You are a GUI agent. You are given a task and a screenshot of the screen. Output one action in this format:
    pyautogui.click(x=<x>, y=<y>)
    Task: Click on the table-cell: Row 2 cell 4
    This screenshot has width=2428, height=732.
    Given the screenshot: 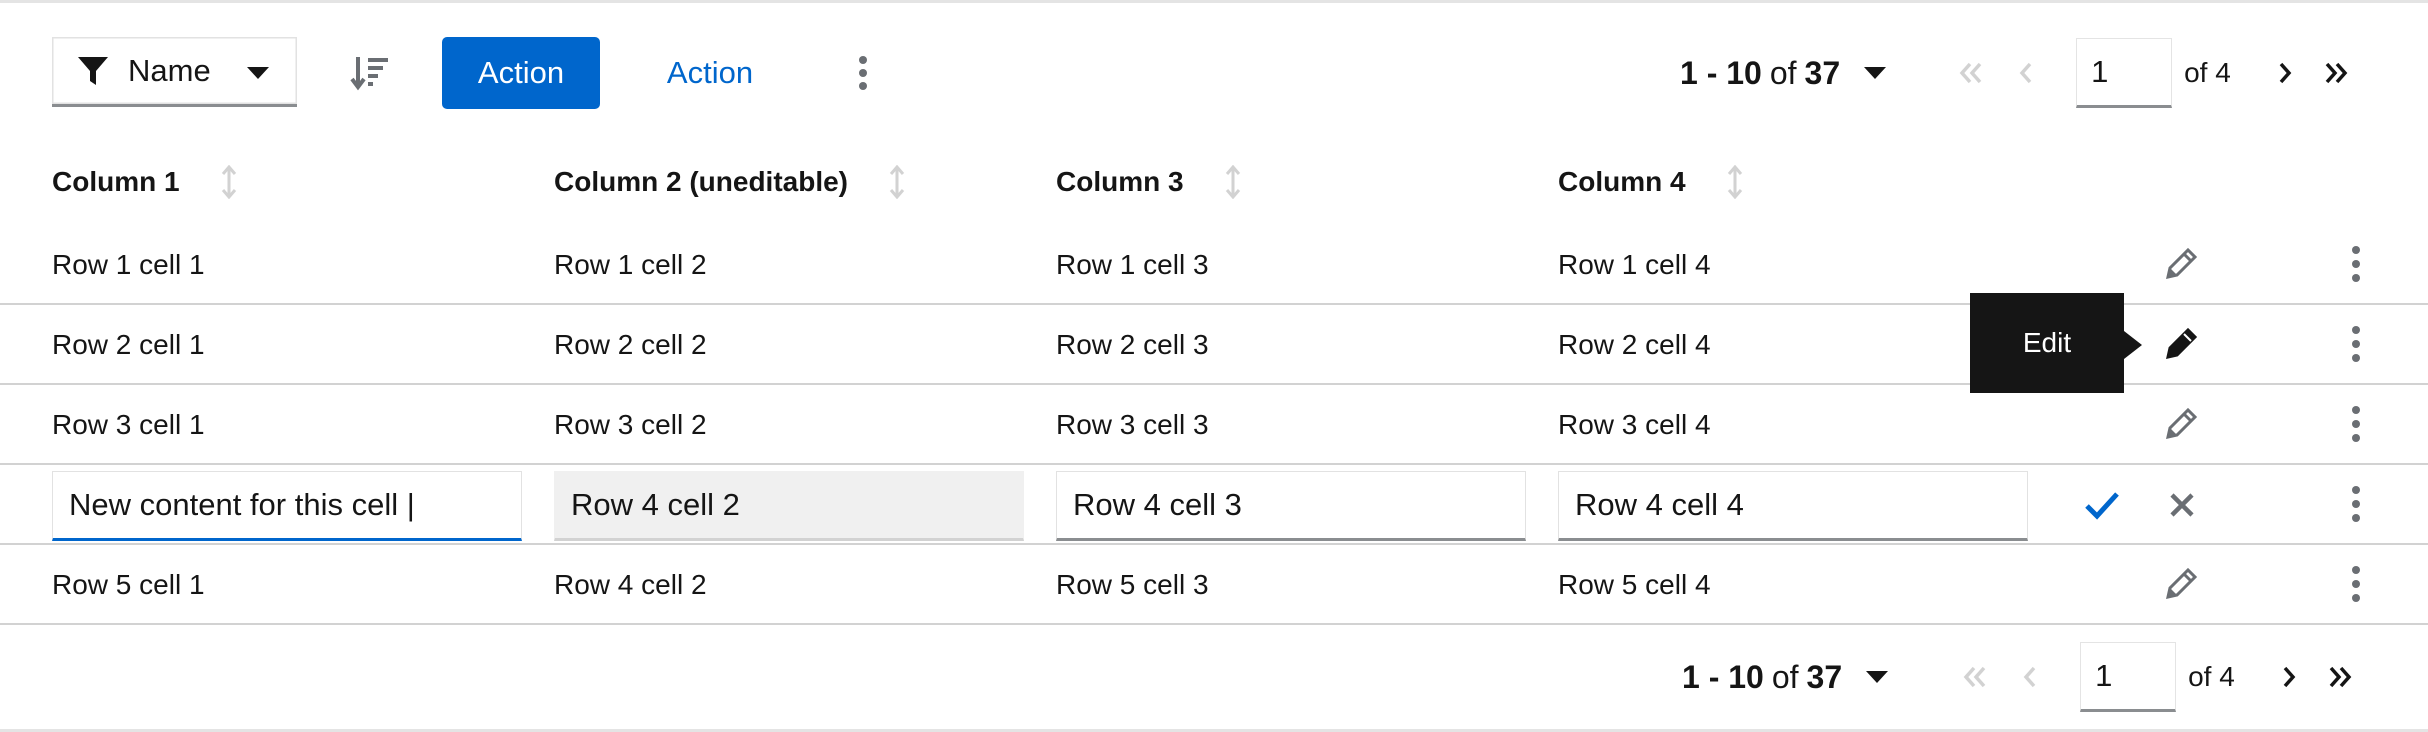 What is the action you would take?
    pyautogui.click(x=1634, y=344)
    